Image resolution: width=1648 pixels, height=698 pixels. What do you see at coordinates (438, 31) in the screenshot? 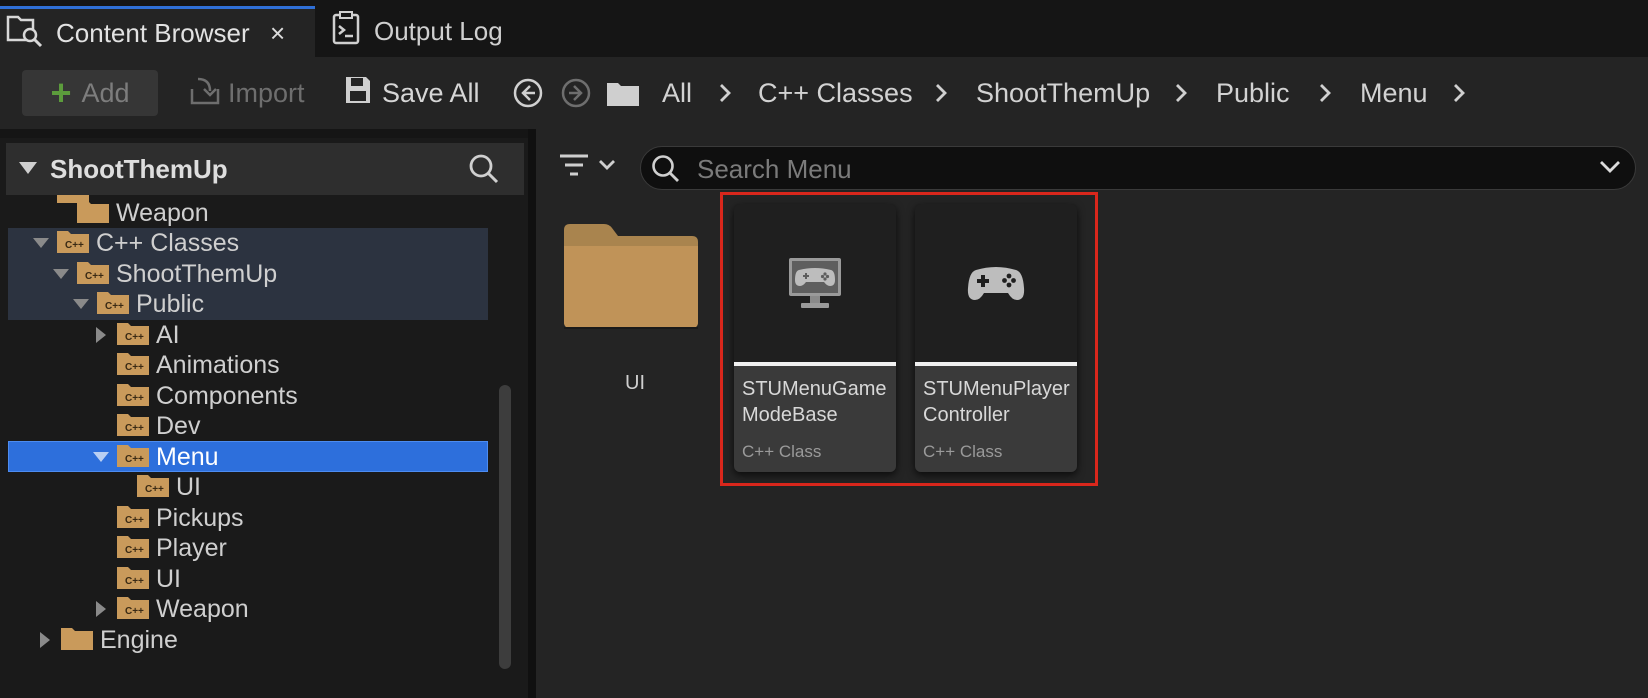
I see `tab-label: Output Log` at bounding box center [438, 31].